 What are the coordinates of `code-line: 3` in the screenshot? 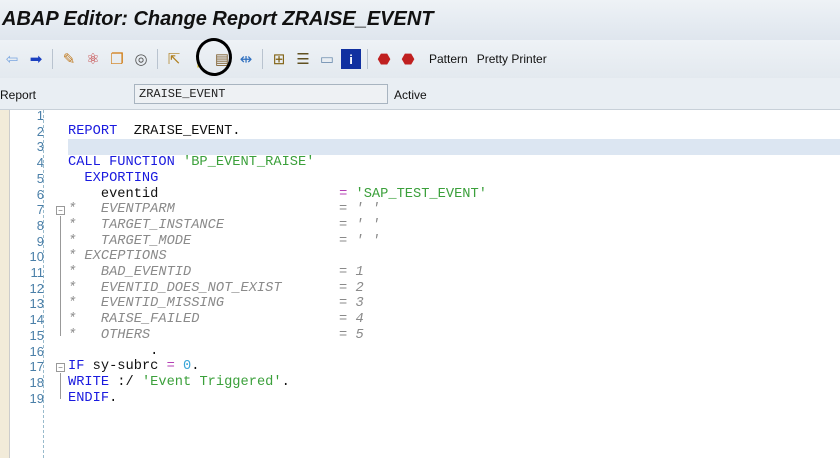 It's located at (420, 147).